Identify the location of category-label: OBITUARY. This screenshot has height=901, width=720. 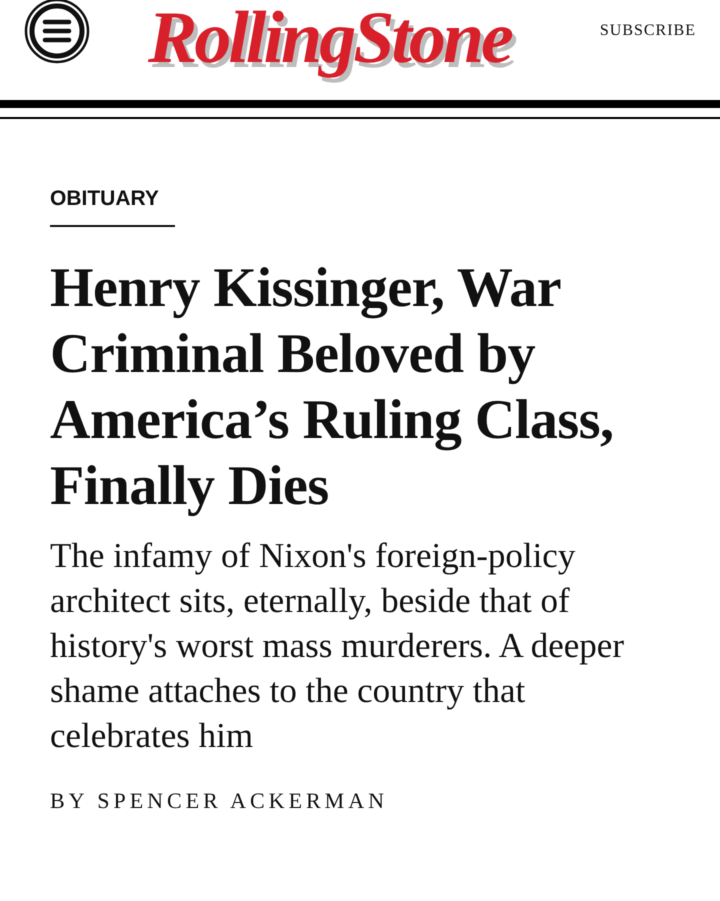
(104, 199).